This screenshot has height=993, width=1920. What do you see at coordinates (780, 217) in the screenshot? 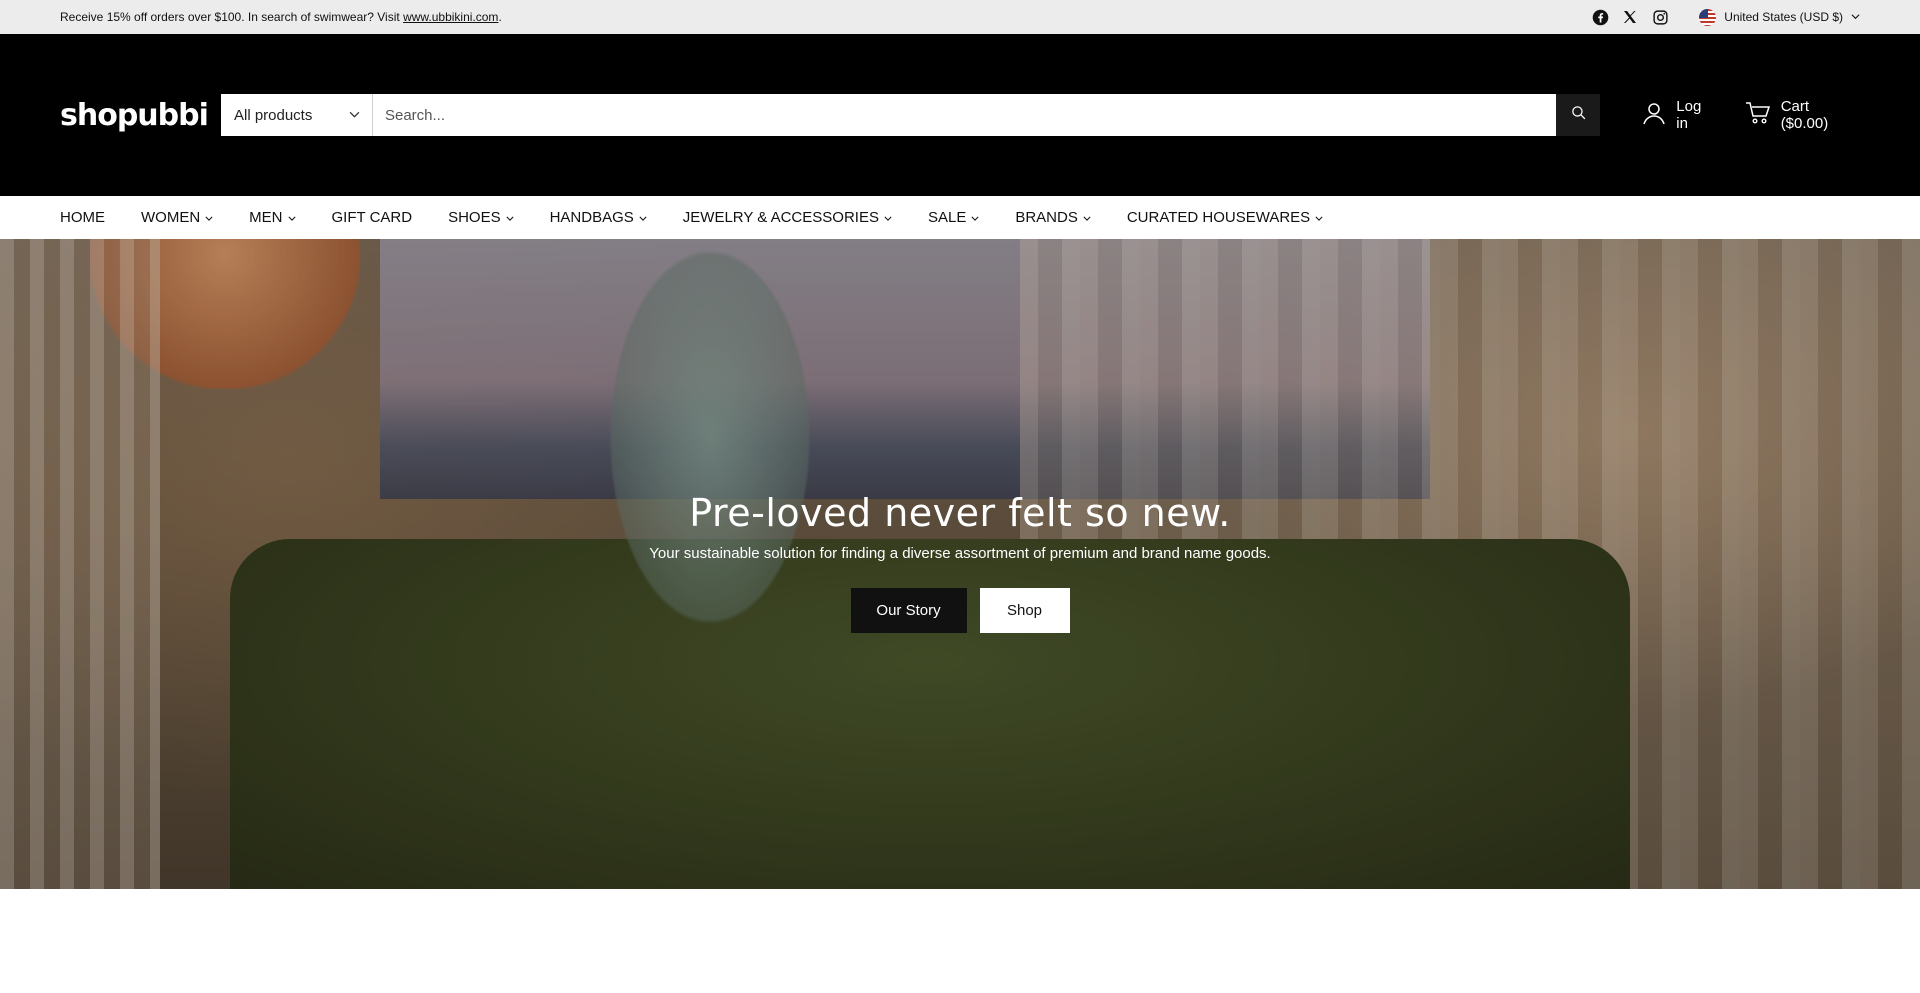
I see `nav-item-label: JEWELRY & ACCESSORIES` at bounding box center [780, 217].